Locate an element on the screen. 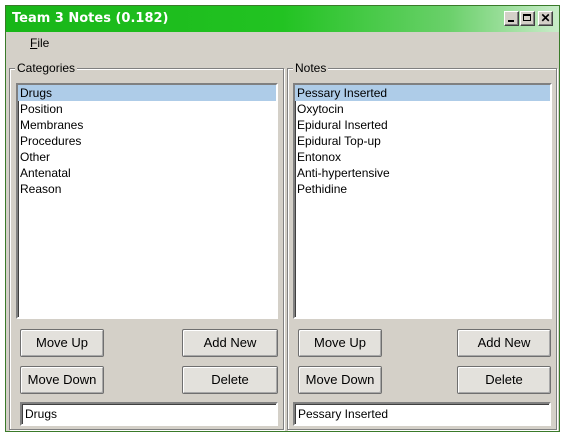  minimize-icon is located at coordinates (511, 18).